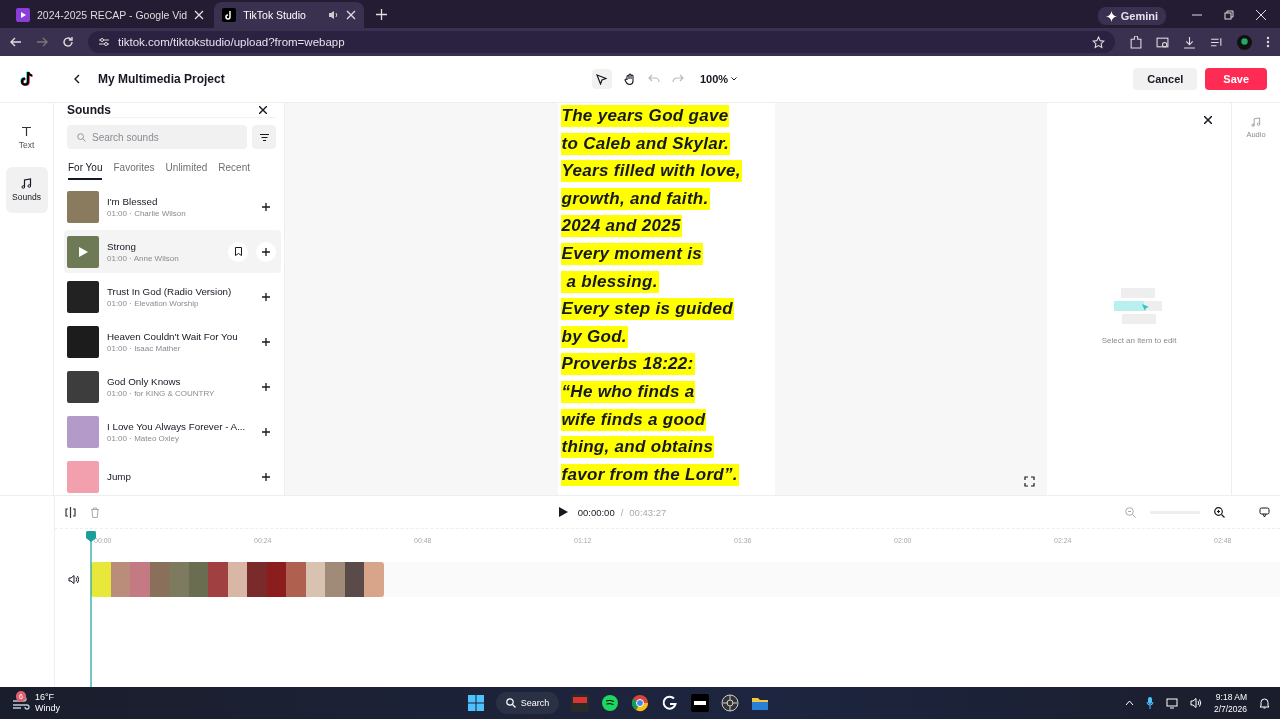 The height and width of the screenshot is (720, 1280). I want to click on network-icon, so click(1171, 703).